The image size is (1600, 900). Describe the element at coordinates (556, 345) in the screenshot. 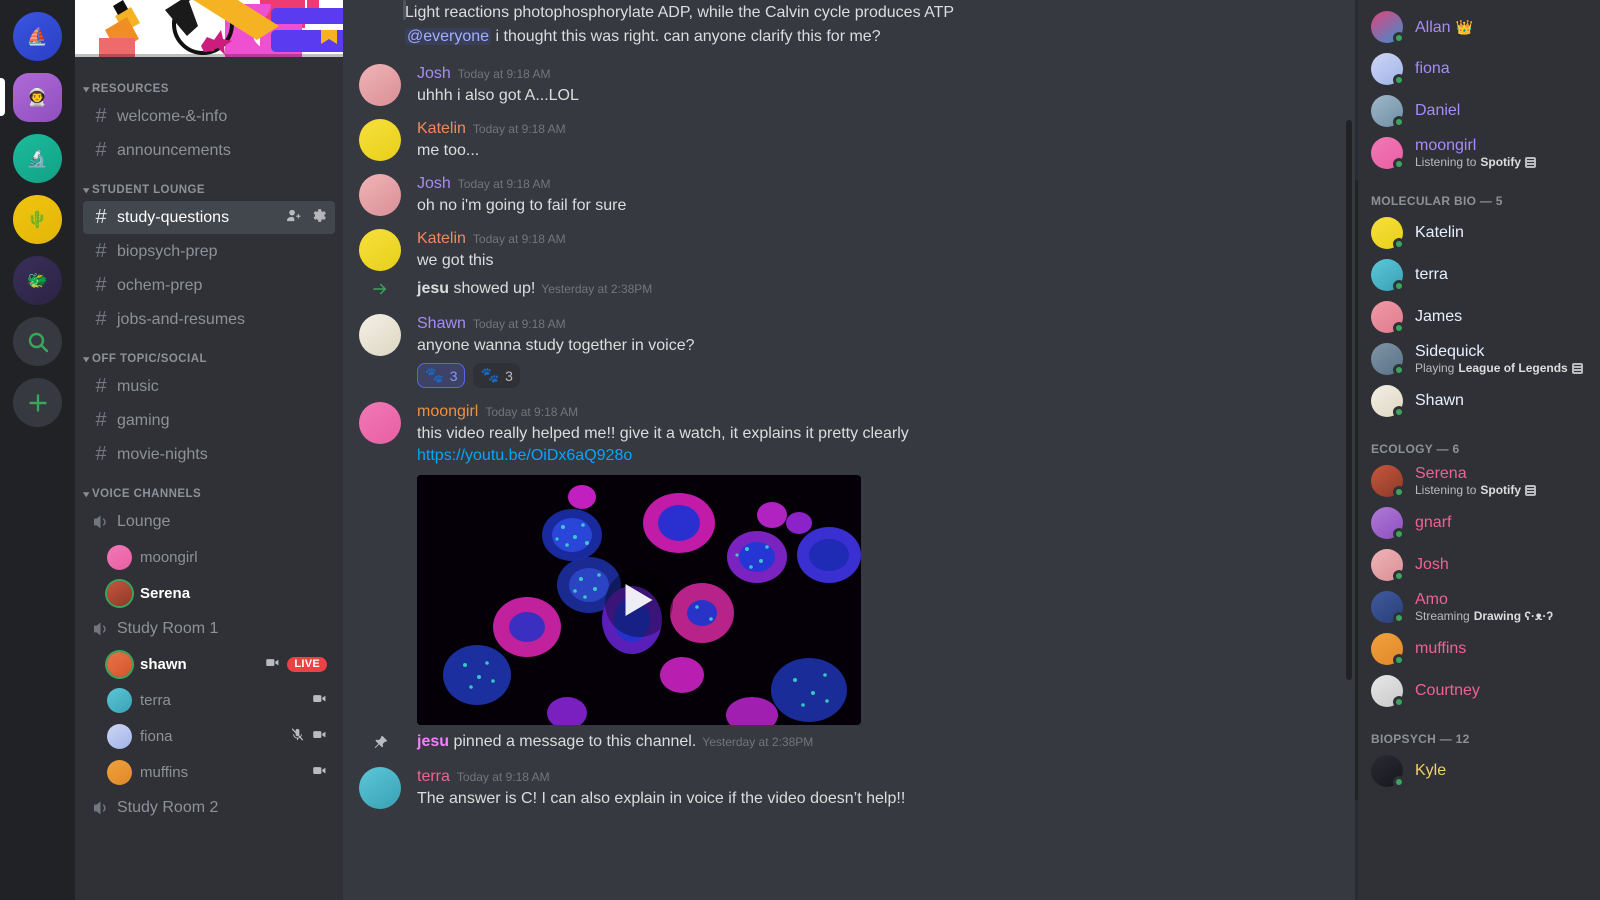

I see `message-text: anyone wanna study together in voice?` at that location.